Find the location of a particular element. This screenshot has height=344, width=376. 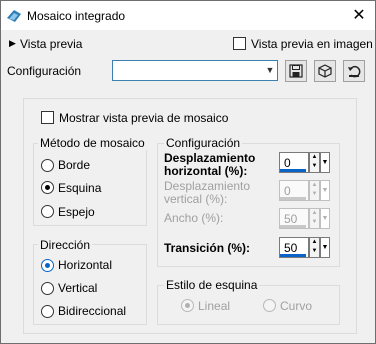

direction-radio-bidireccional is located at coordinates (47, 311).